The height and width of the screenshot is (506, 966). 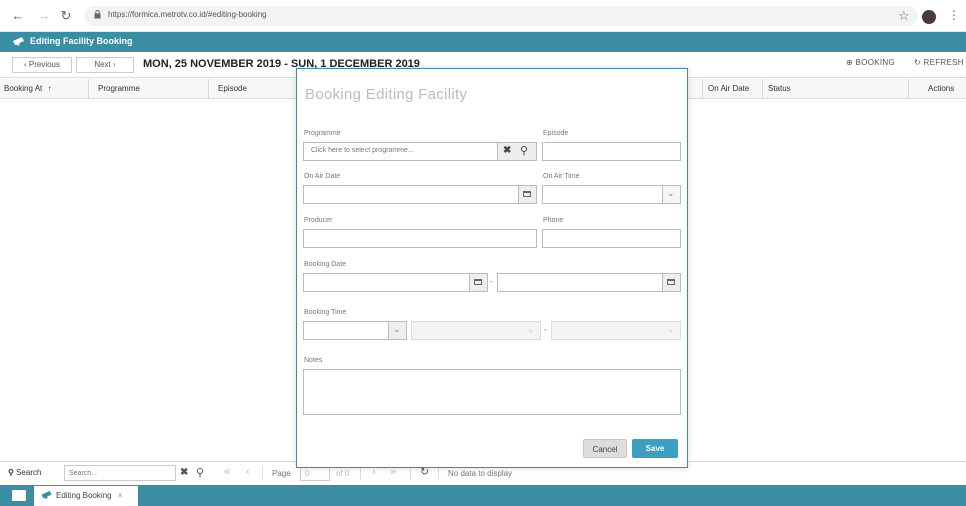 What do you see at coordinates (929, 17) in the screenshot?
I see `profile-avatar` at bounding box center [929, 17].